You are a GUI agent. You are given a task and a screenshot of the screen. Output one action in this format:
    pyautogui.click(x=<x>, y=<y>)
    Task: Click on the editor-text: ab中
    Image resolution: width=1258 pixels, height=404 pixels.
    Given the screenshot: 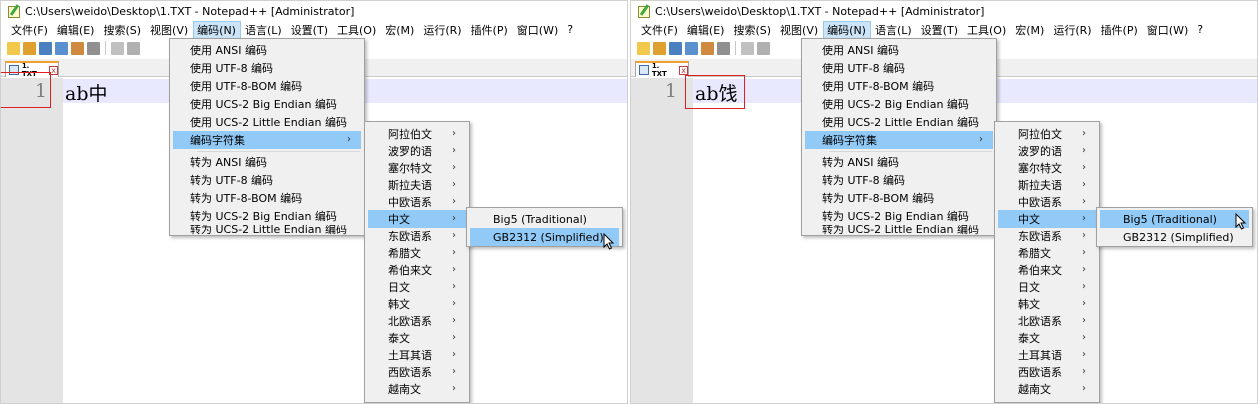 What is the action you would take?
    pyautogui.click(x=86, y=92)
    